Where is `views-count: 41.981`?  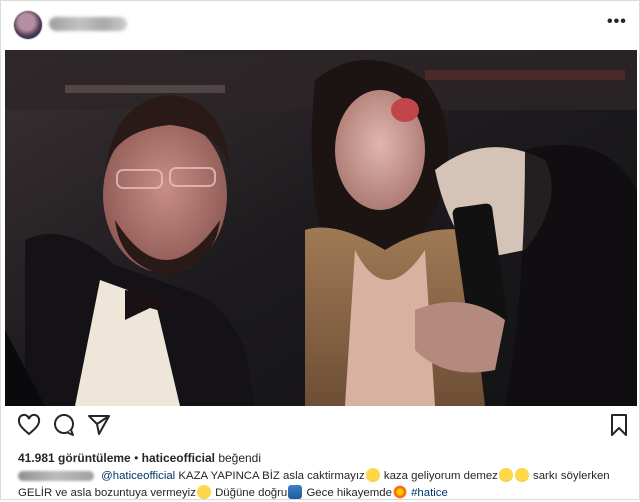 views-count: 41.981 is located at coordinates (36, 458).